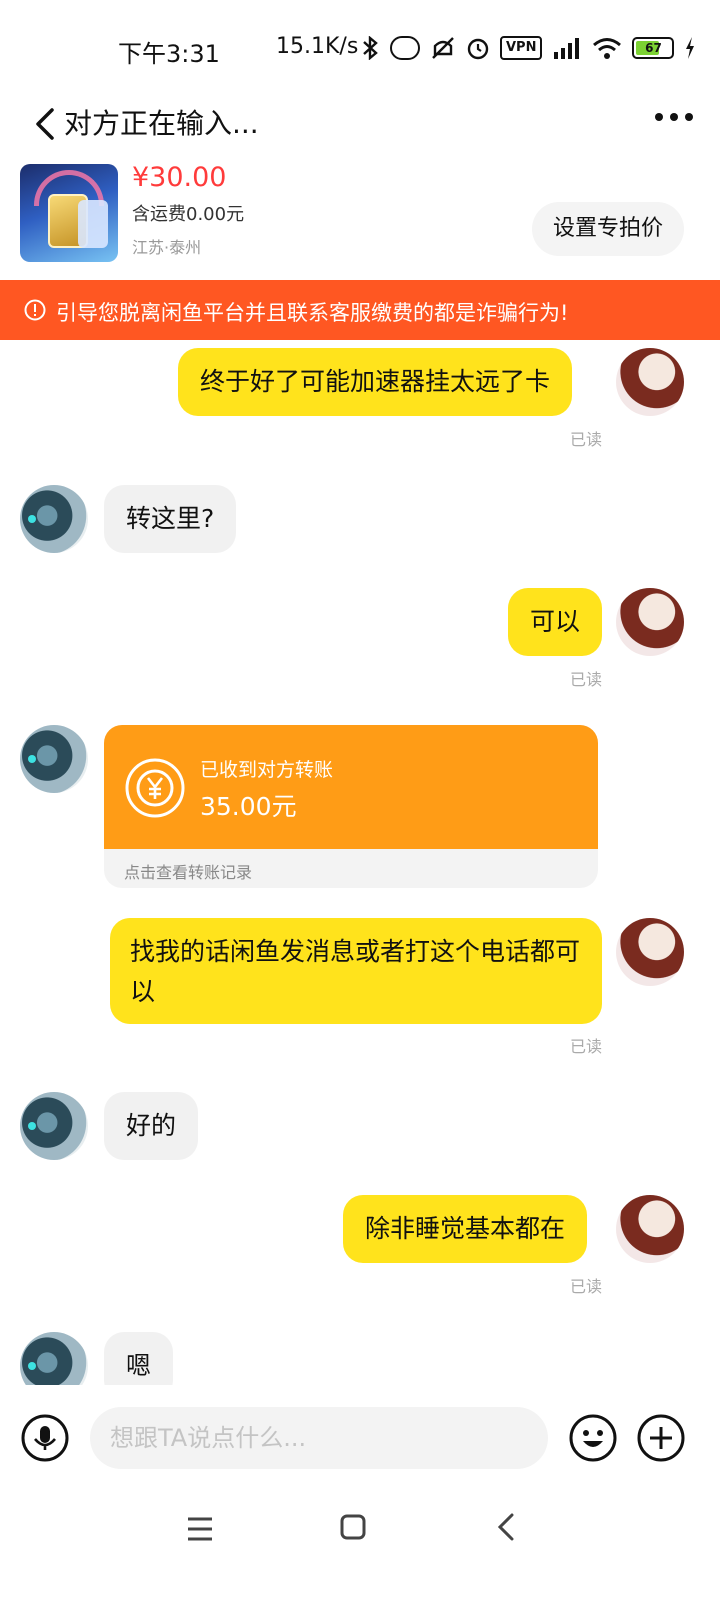 This screenshot has height=1600, width=720. I want to click on product-thumbnail, so click(69, 213).